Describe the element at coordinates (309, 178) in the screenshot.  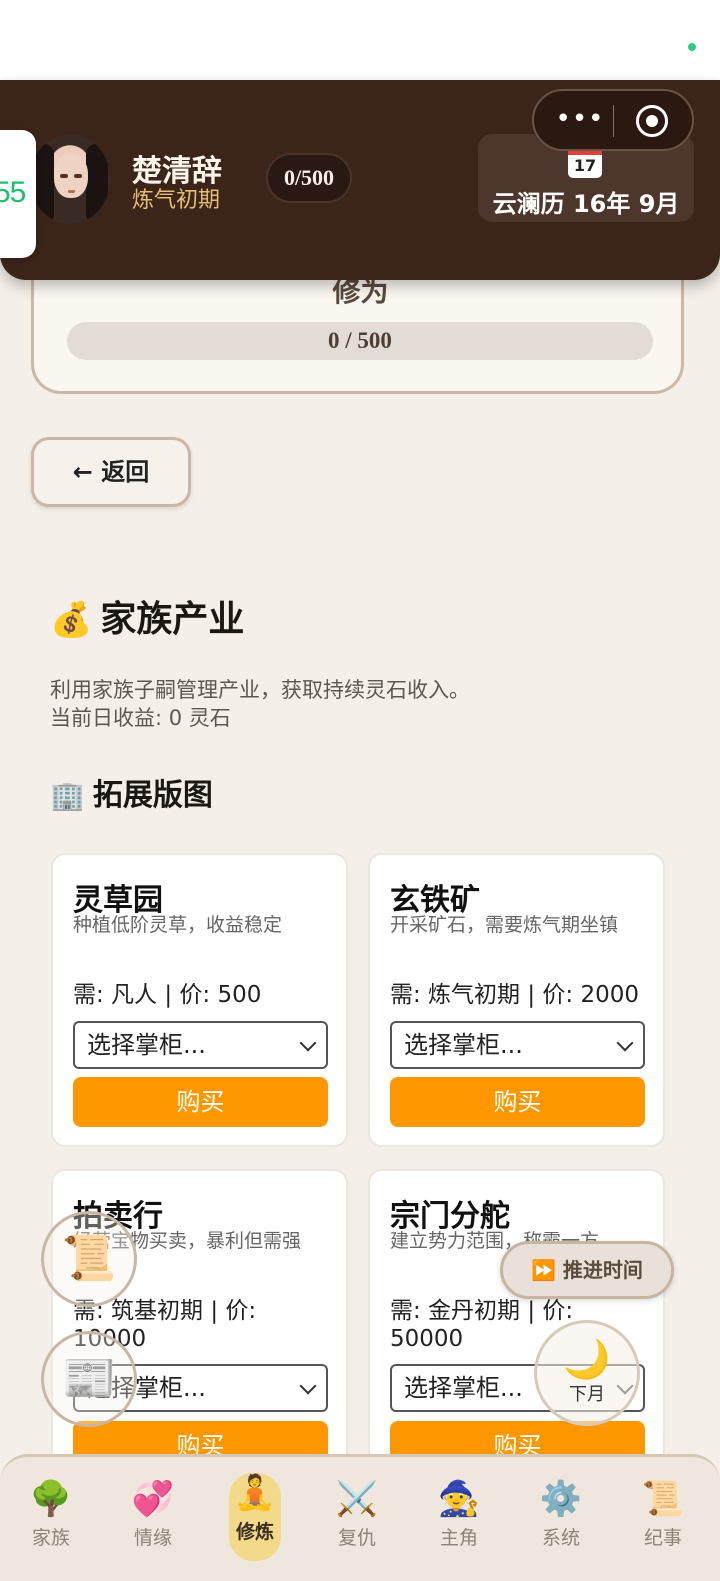
I see `exp-pill: 0/500` at that location.